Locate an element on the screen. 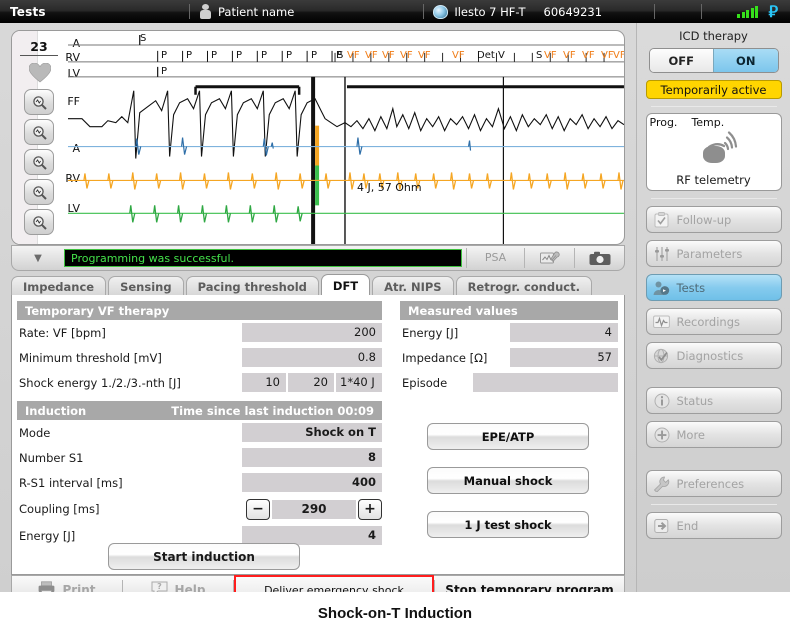 The image size is (790, 635). device-info: Ilesto 7 HF-T 60649231 is located at coordinates (518, 11).